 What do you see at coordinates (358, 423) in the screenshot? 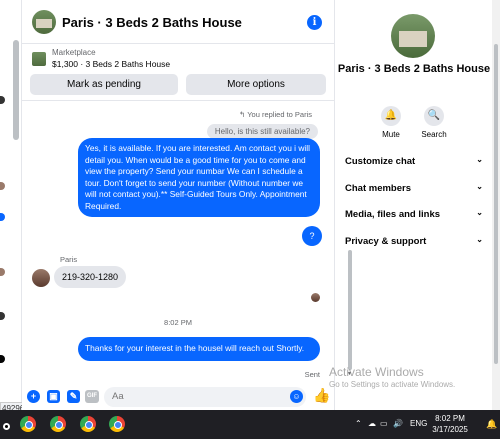
I see `chevron-up-icon: ⌃` at bounding box center [358, 423].